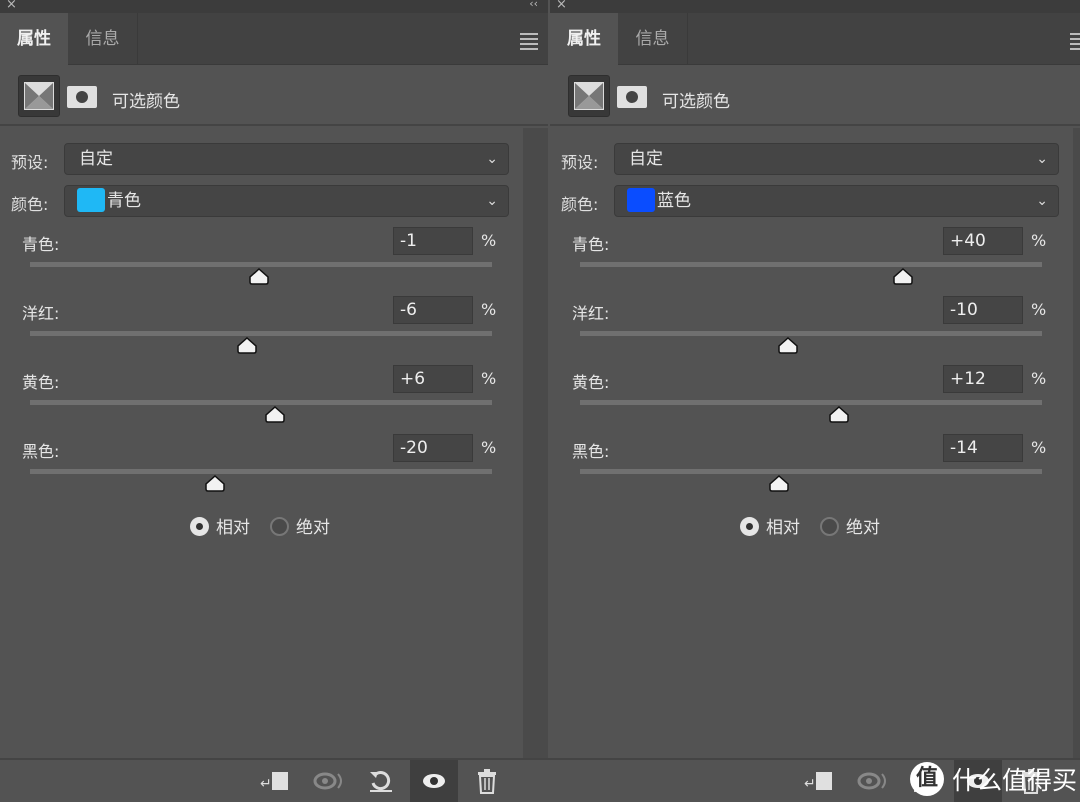 The width and height of the screenshot is (1080, 802). What do you see at coordinates (696, 102) in the screenshot?
I see `adjustment-title: 可选颜色` at bounding box center [696, 102].